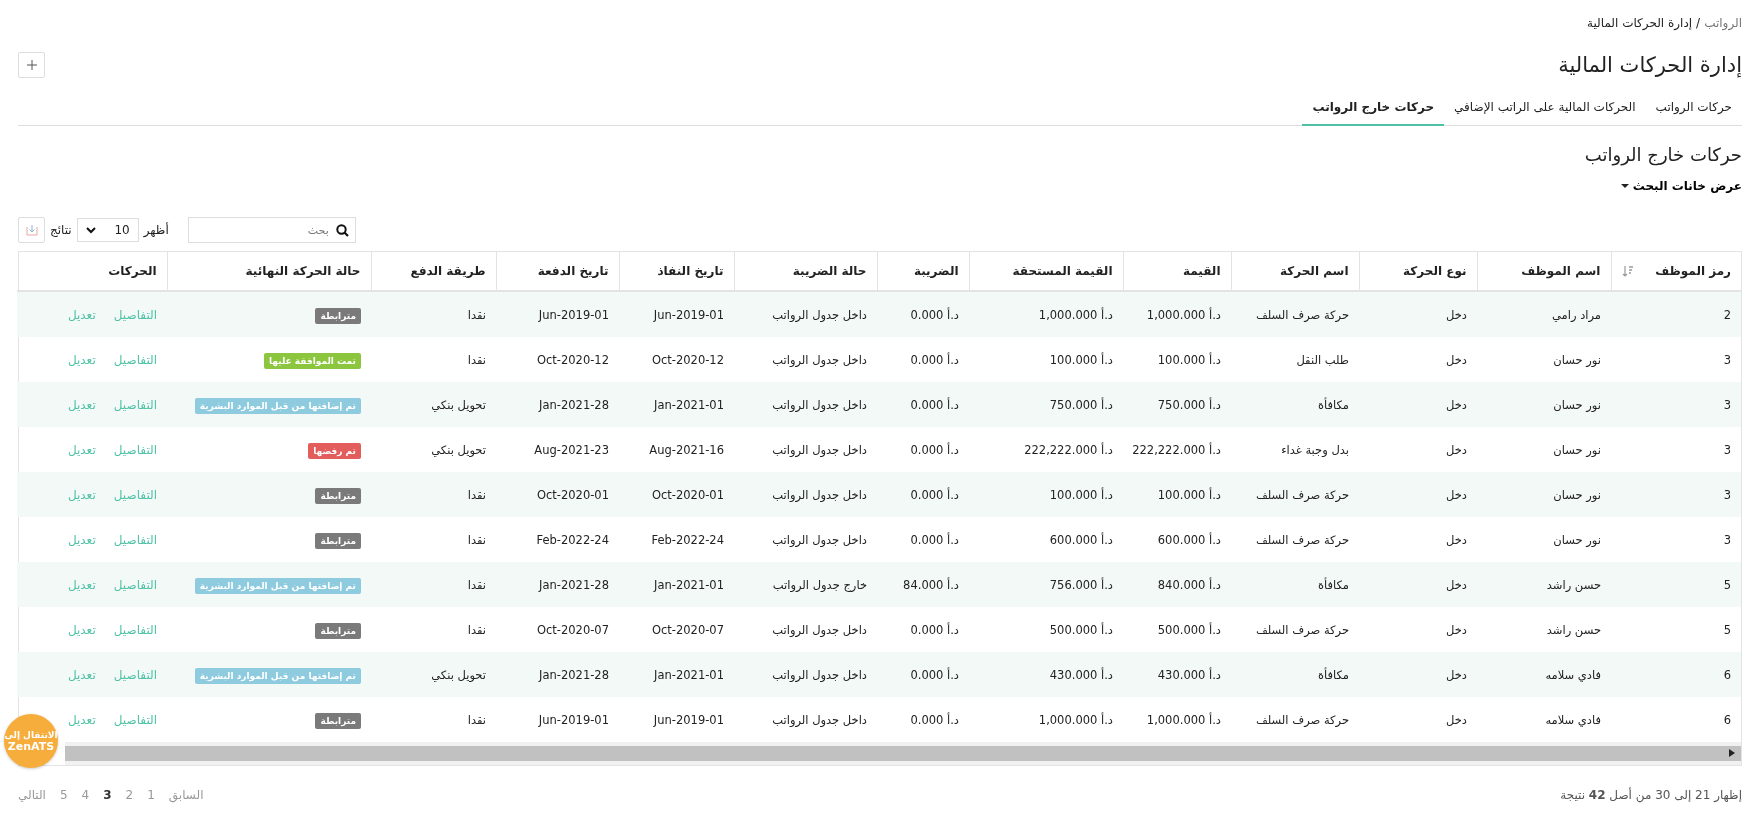 The image size is (1760, 820). Describe the element at coordinates (1046, 584) in the screenshot. I see `table-cell: د.أ 756.000` at that location.